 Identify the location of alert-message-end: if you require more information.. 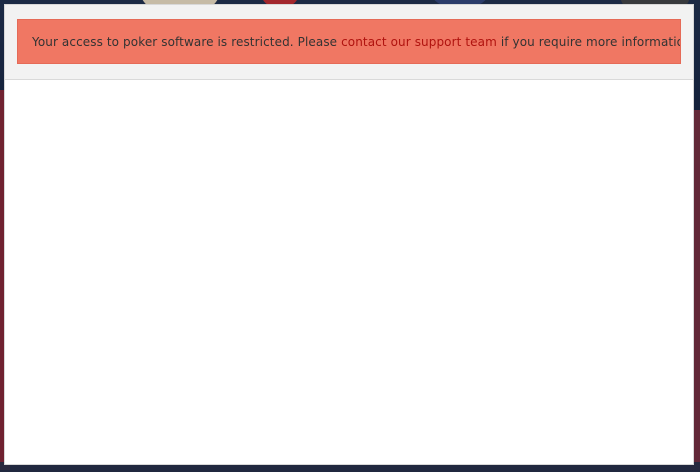
(590, 41).